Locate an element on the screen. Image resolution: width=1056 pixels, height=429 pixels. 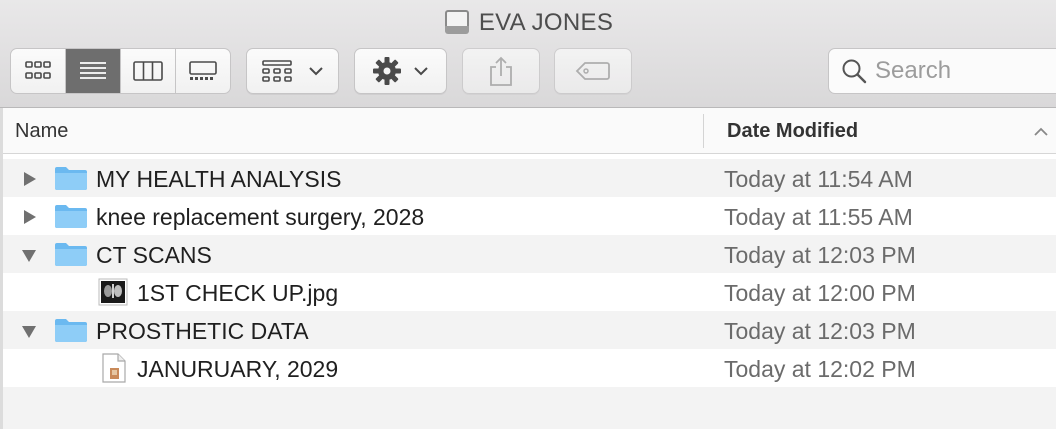
column-header-date-modified: Date Modified is located at coordinates (792, 131).